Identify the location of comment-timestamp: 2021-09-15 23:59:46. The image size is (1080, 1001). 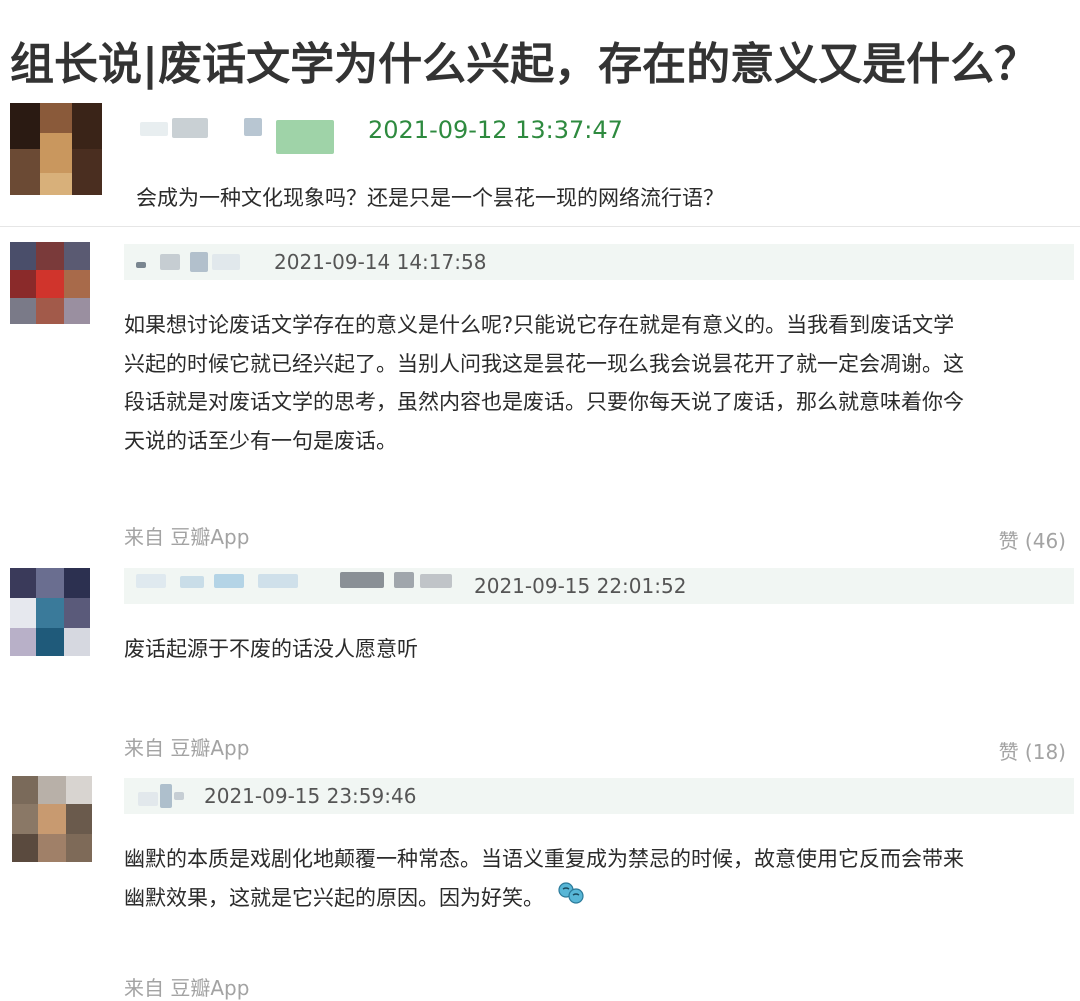
(310, 796).